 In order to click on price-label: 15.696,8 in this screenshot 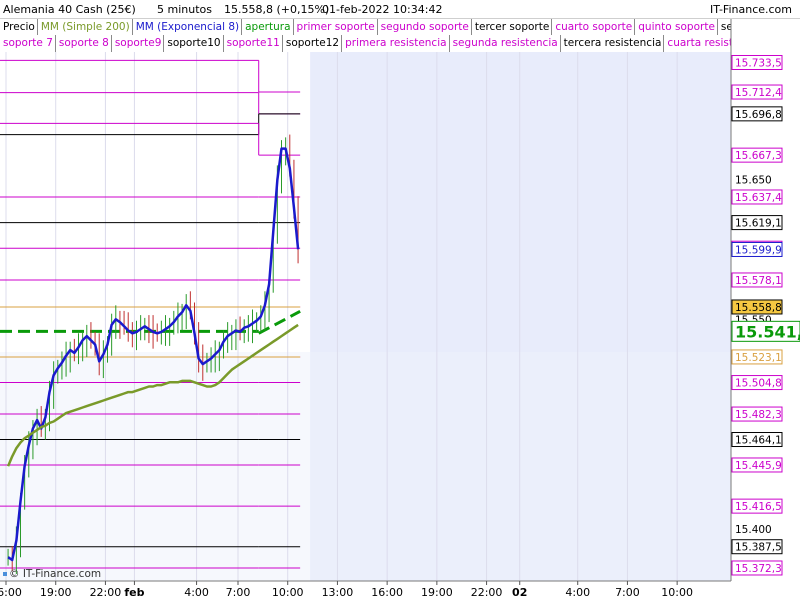, I will do `click(758, 115)`.